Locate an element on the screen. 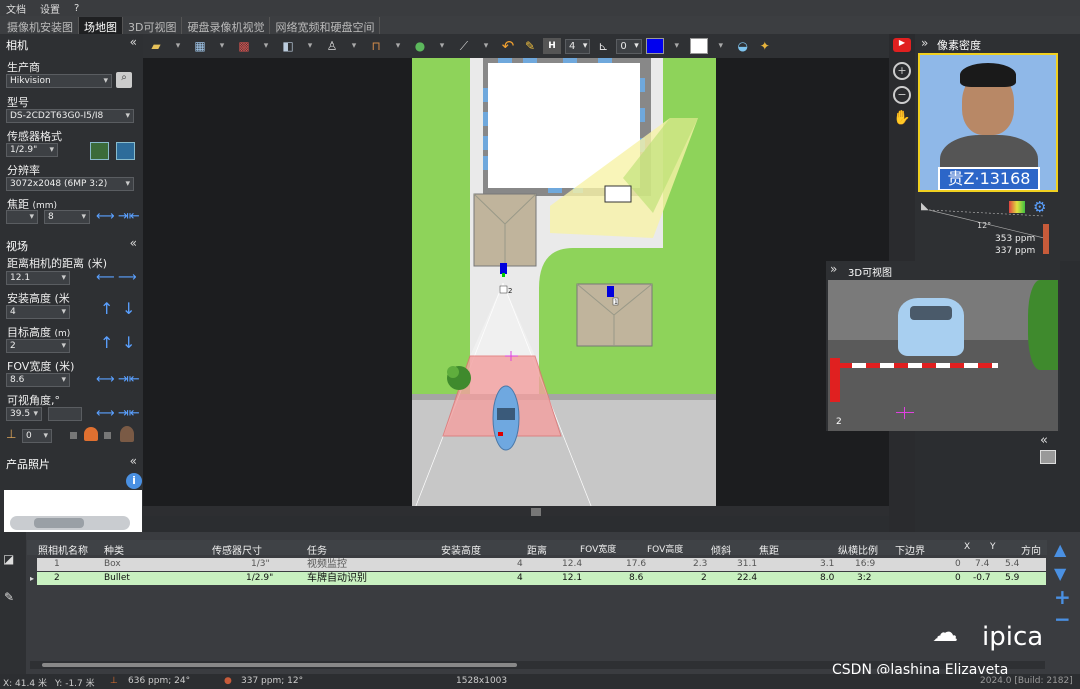  move-left-icon: ⟵ is located at coordinates (105, 278).